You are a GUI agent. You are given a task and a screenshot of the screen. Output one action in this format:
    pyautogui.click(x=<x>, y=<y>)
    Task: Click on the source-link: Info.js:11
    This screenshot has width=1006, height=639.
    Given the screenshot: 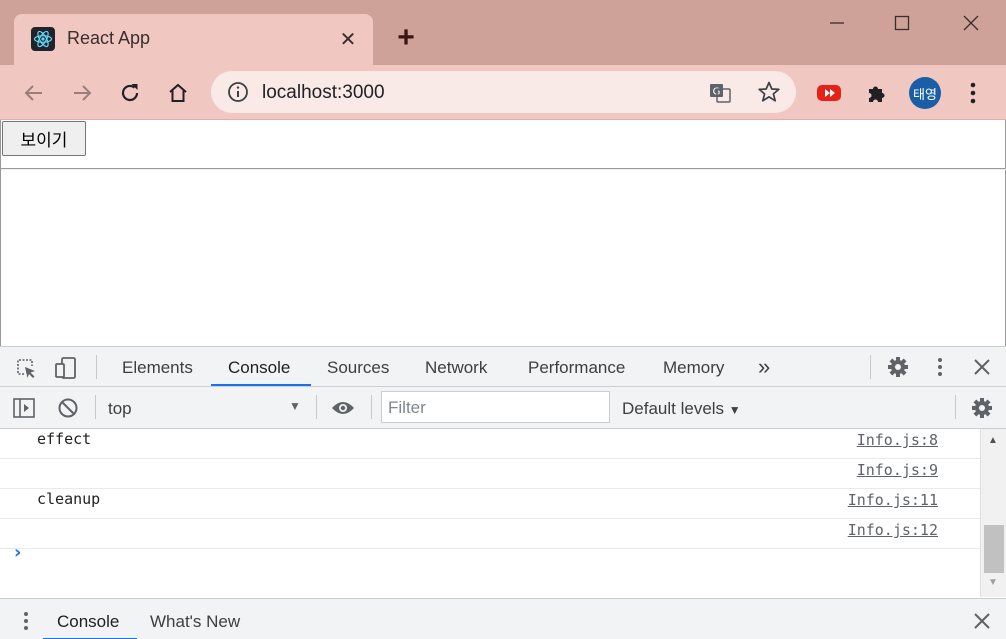 What is the action you would take?
    pyautogui.click(x=893, y=500)
    